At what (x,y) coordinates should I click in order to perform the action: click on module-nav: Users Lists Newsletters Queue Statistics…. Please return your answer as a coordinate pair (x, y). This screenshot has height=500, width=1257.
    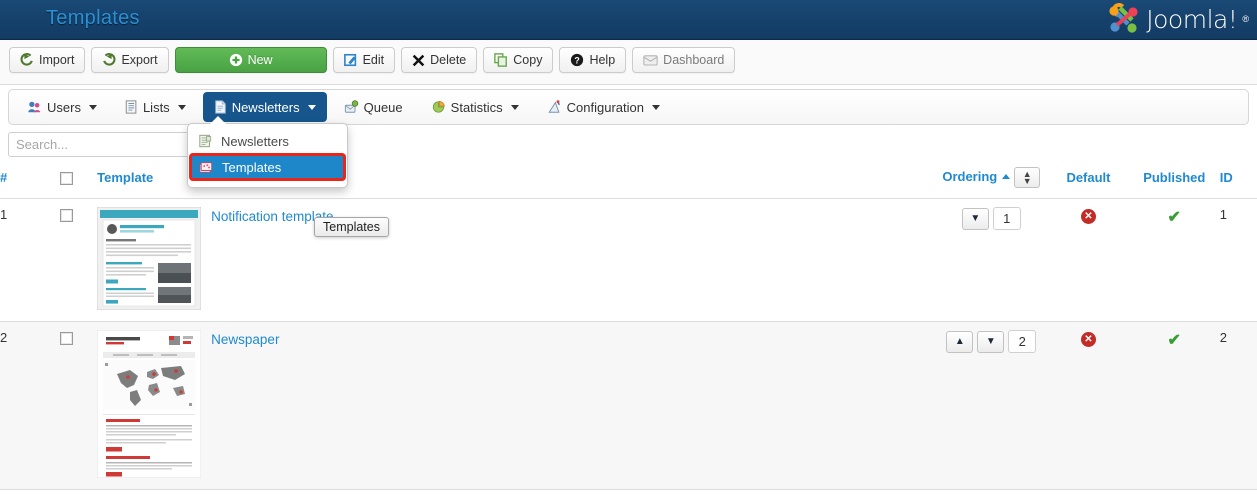
    Looking at the image, I should click on (628, 107).